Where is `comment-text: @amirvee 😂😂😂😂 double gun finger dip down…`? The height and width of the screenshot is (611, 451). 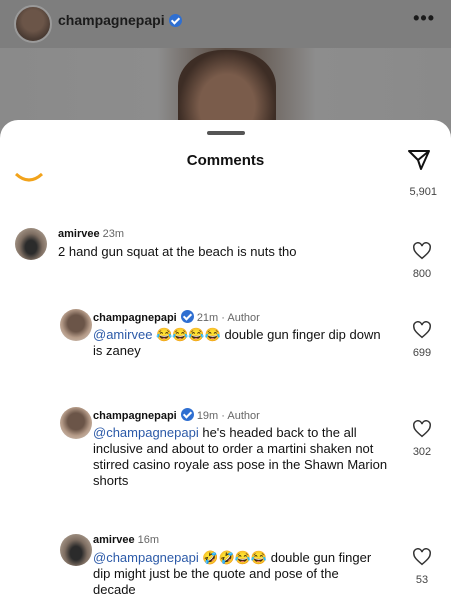 comment-text: @amirvee 😂😂😂😂 double gun finger dip down… is located at coordinates (237, 342).